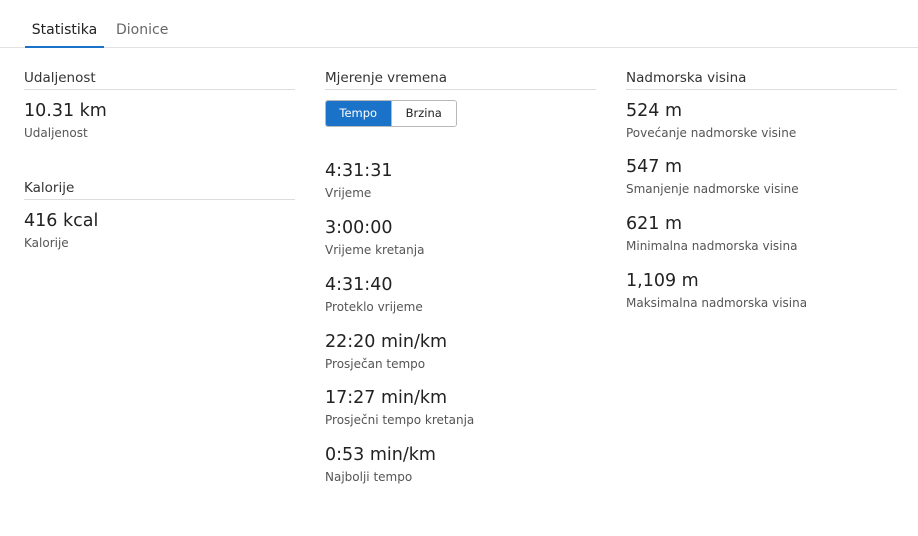 The image size is (918, 536). Describe the element at coordinates (459, 24) in the screenshot. I see `tab-bar: Statistika Dionice` at that location.